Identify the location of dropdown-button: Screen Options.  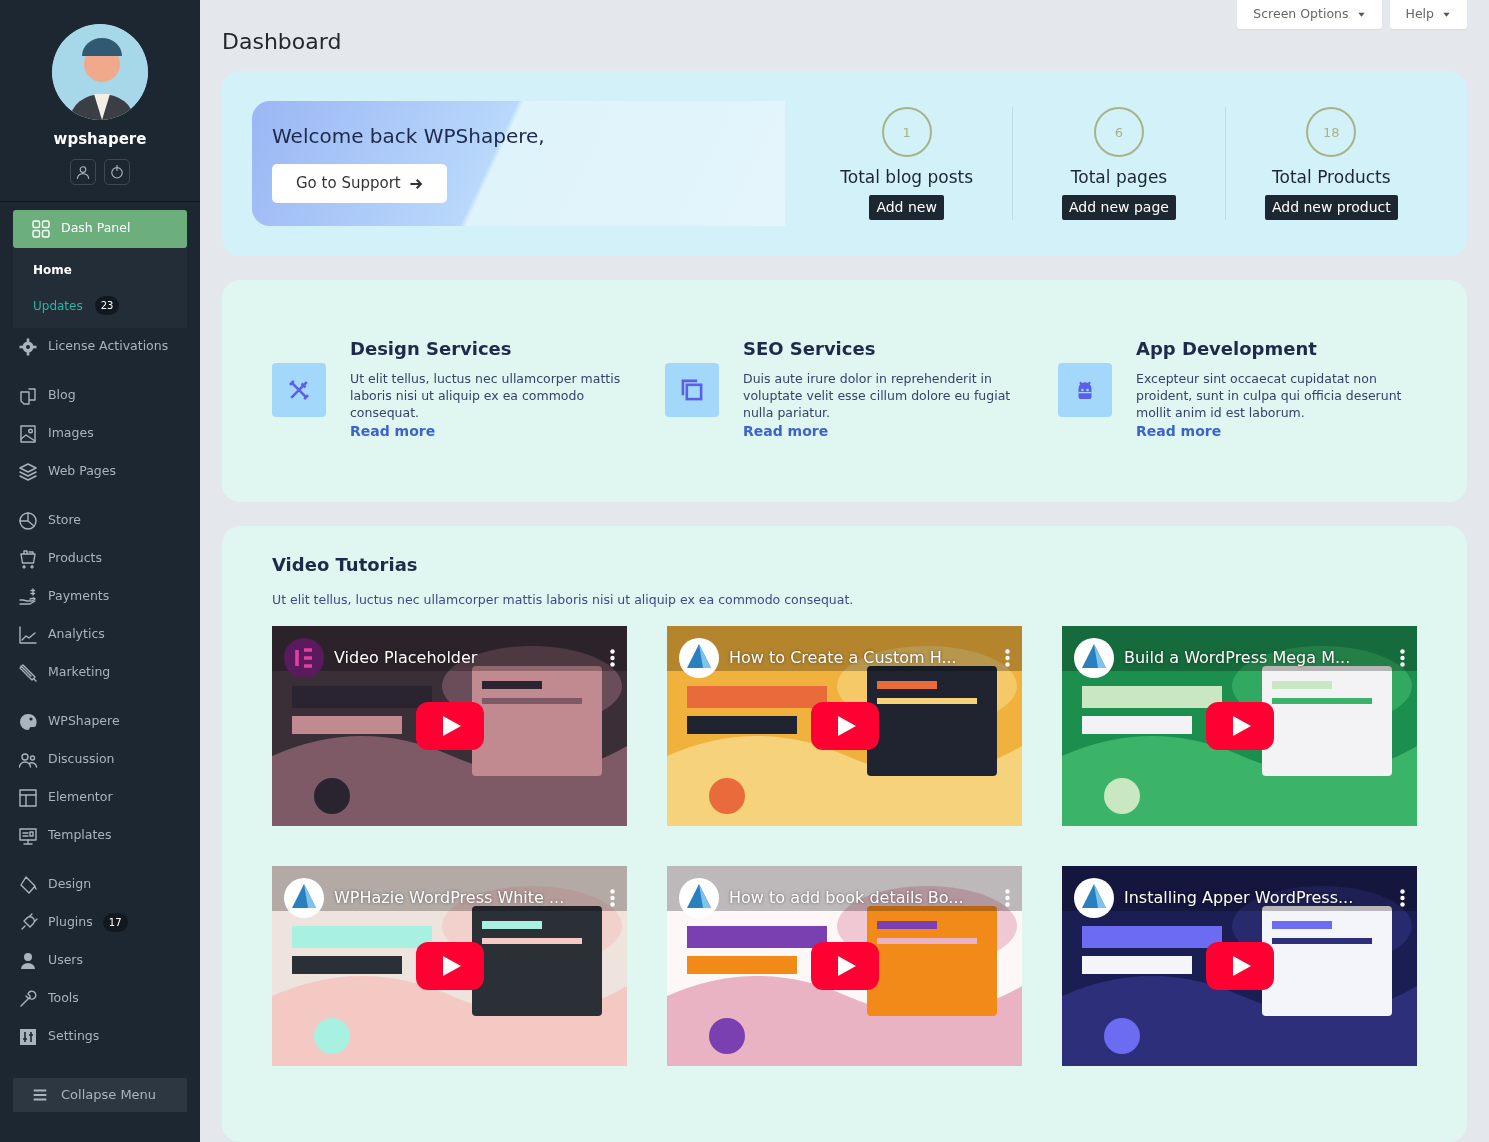
(1309, 14).